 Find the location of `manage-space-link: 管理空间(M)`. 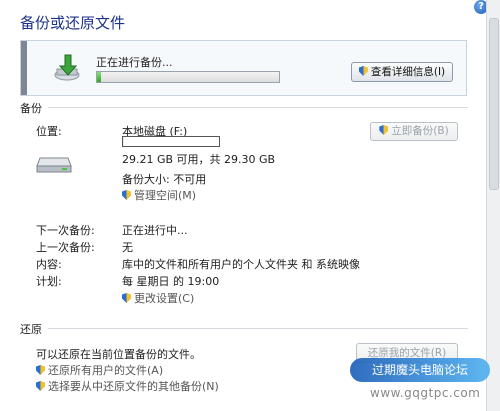

manage-space-link: 管理空间(M) is located at coordinates (159, 195).